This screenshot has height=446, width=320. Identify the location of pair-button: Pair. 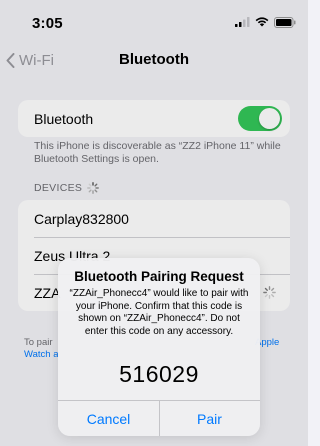
(209, 418).